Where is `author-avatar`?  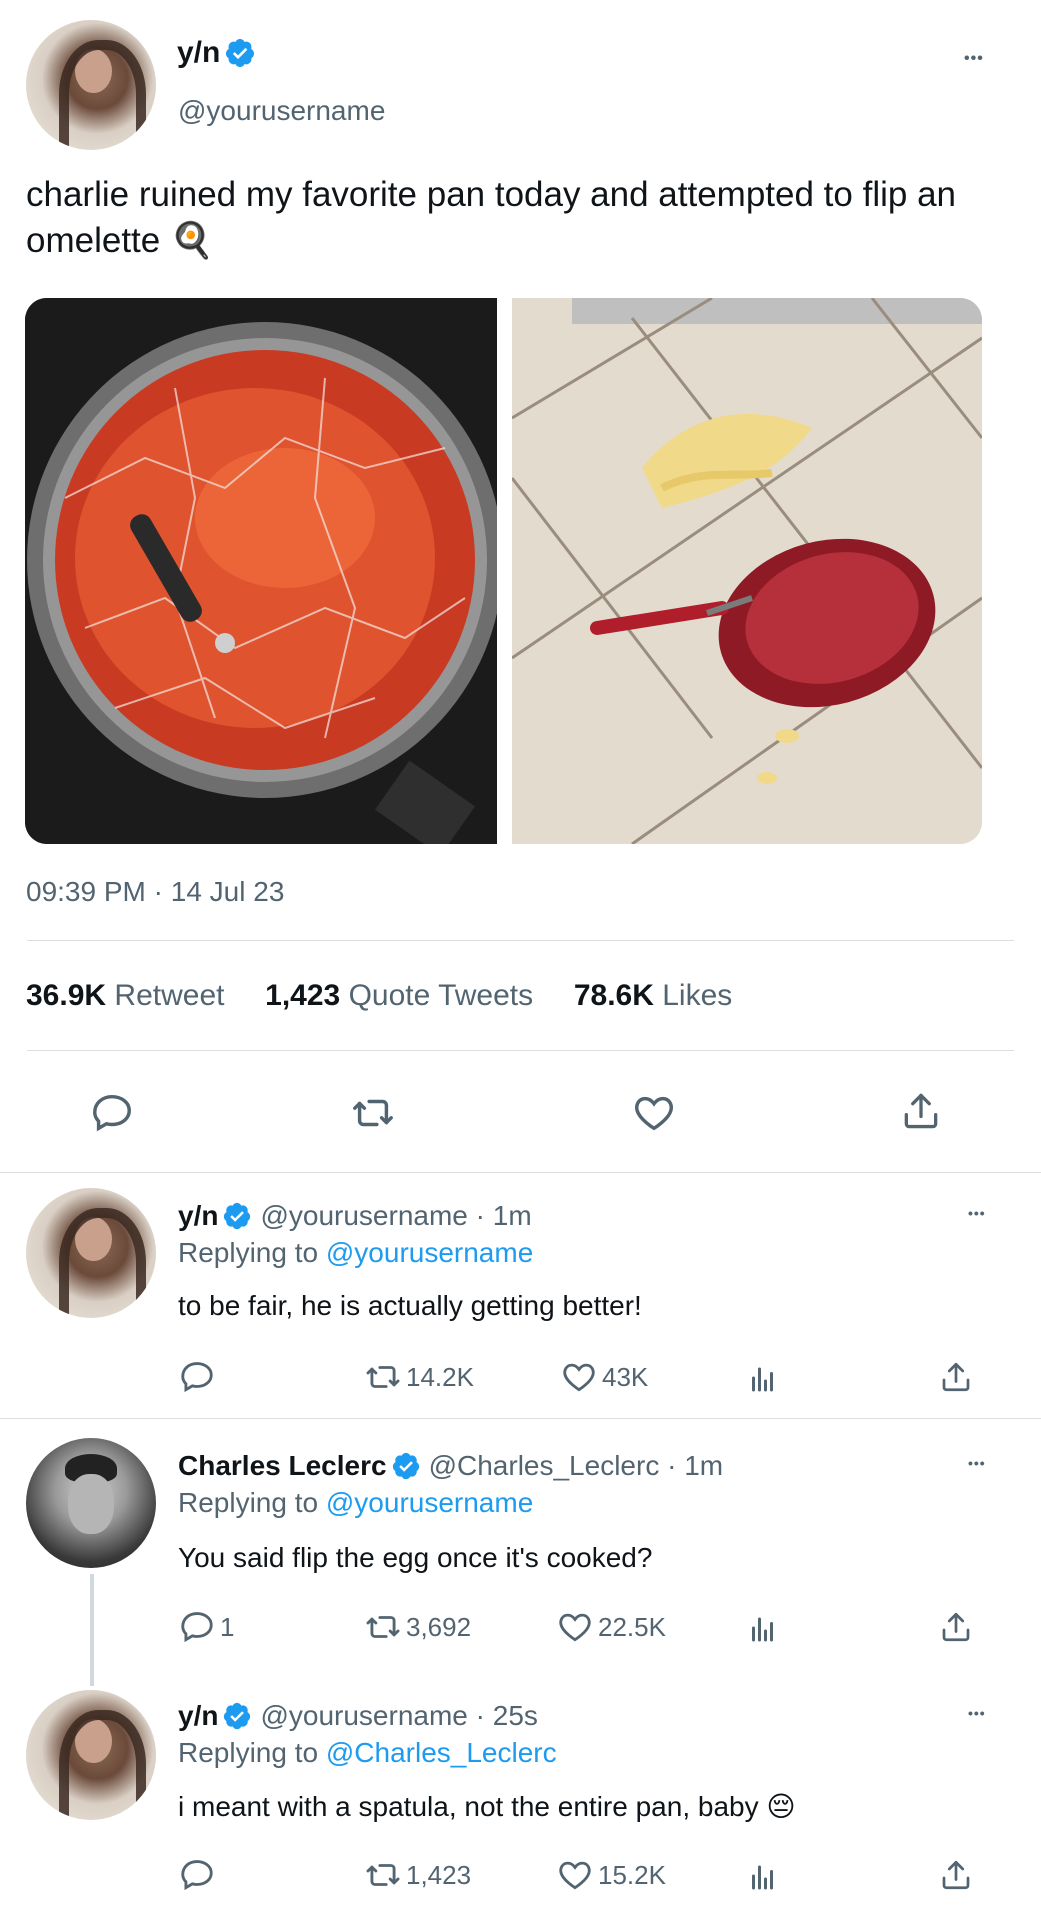
author-avatar is located at coordinates (91, 85).